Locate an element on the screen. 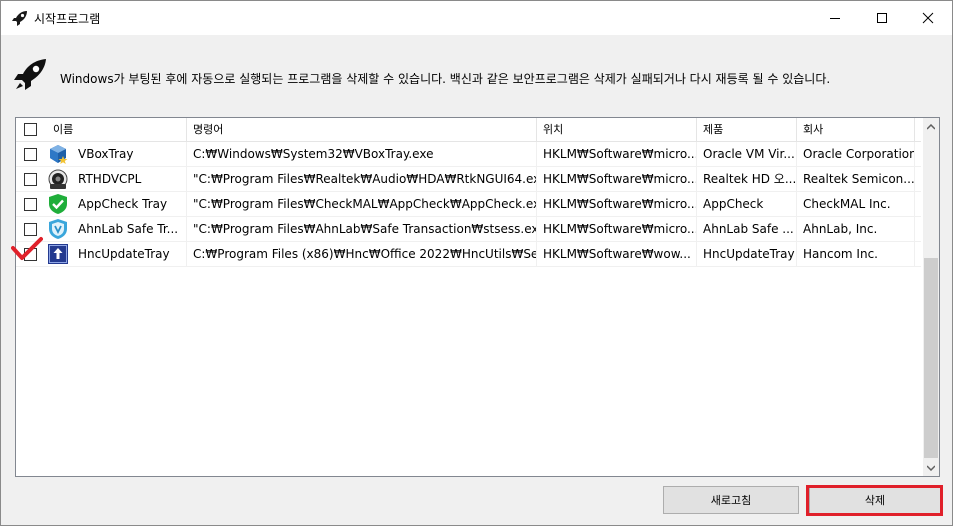 This screenshot has width=953, height=526. cell-command: C:₩Windows₩System32₩VBoxTray.exe is located at coordinates (362, 154).